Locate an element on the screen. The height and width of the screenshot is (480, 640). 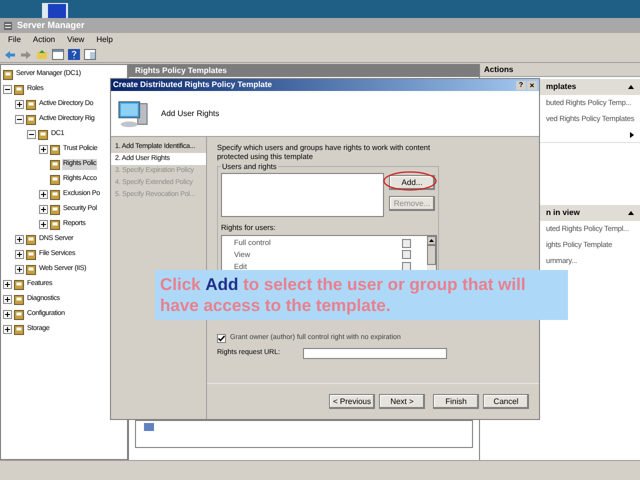
template-icon is located at coordinates (149, 427).